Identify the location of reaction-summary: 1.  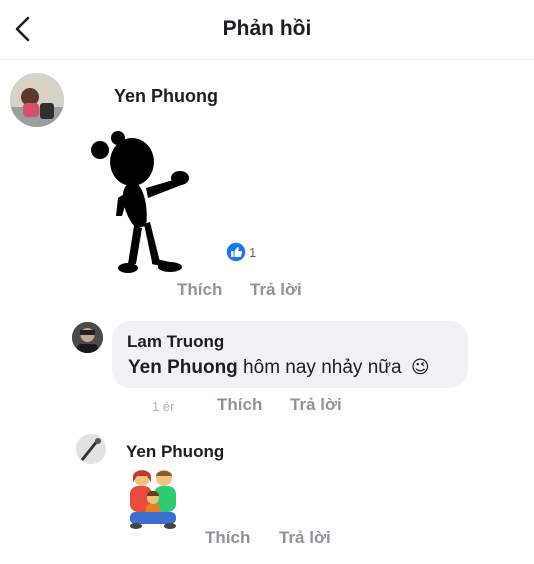
(240, 252).